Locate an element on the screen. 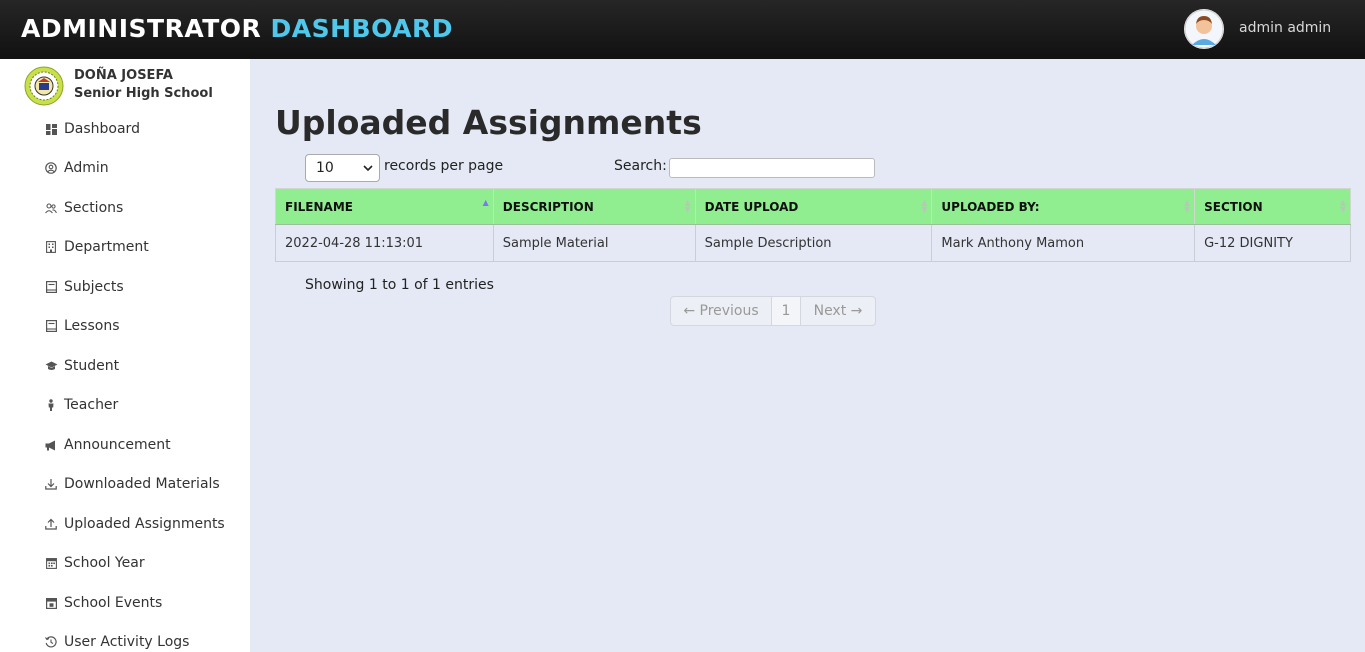 The height and width of the screenshot is (652, 1365). top-bar: ADMINISTRATOR DASHBOARD admin admin is located at coordinates (682, 29).